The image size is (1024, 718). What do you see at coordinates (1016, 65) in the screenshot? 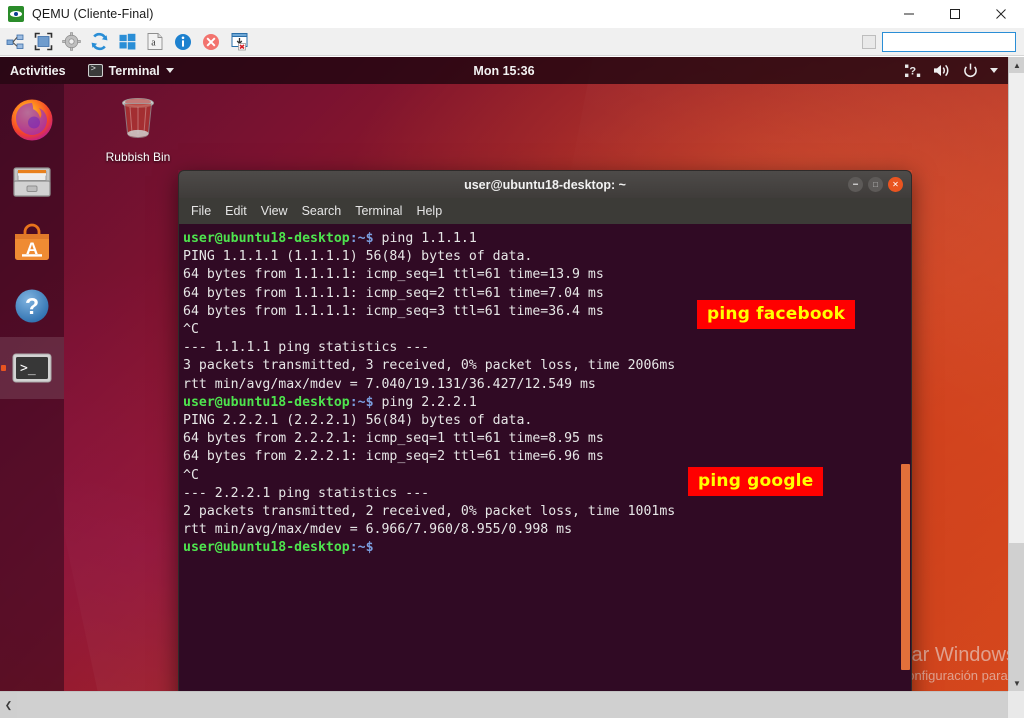
I see `scroll-up-button: ▲` at bounding box center [1016, 65].